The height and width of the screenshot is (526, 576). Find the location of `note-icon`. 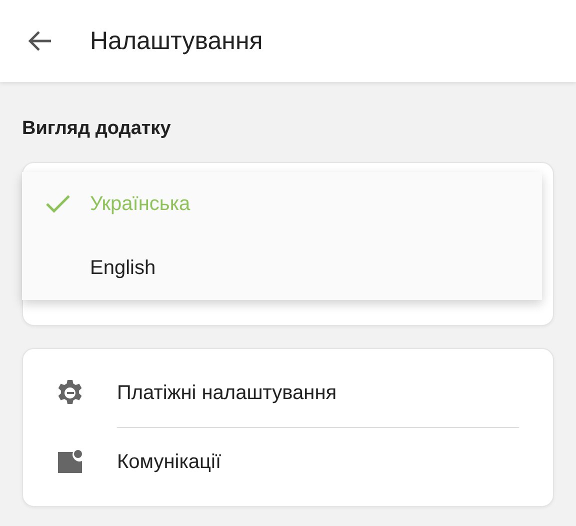

note-icon is located at coordinates (70, 462).